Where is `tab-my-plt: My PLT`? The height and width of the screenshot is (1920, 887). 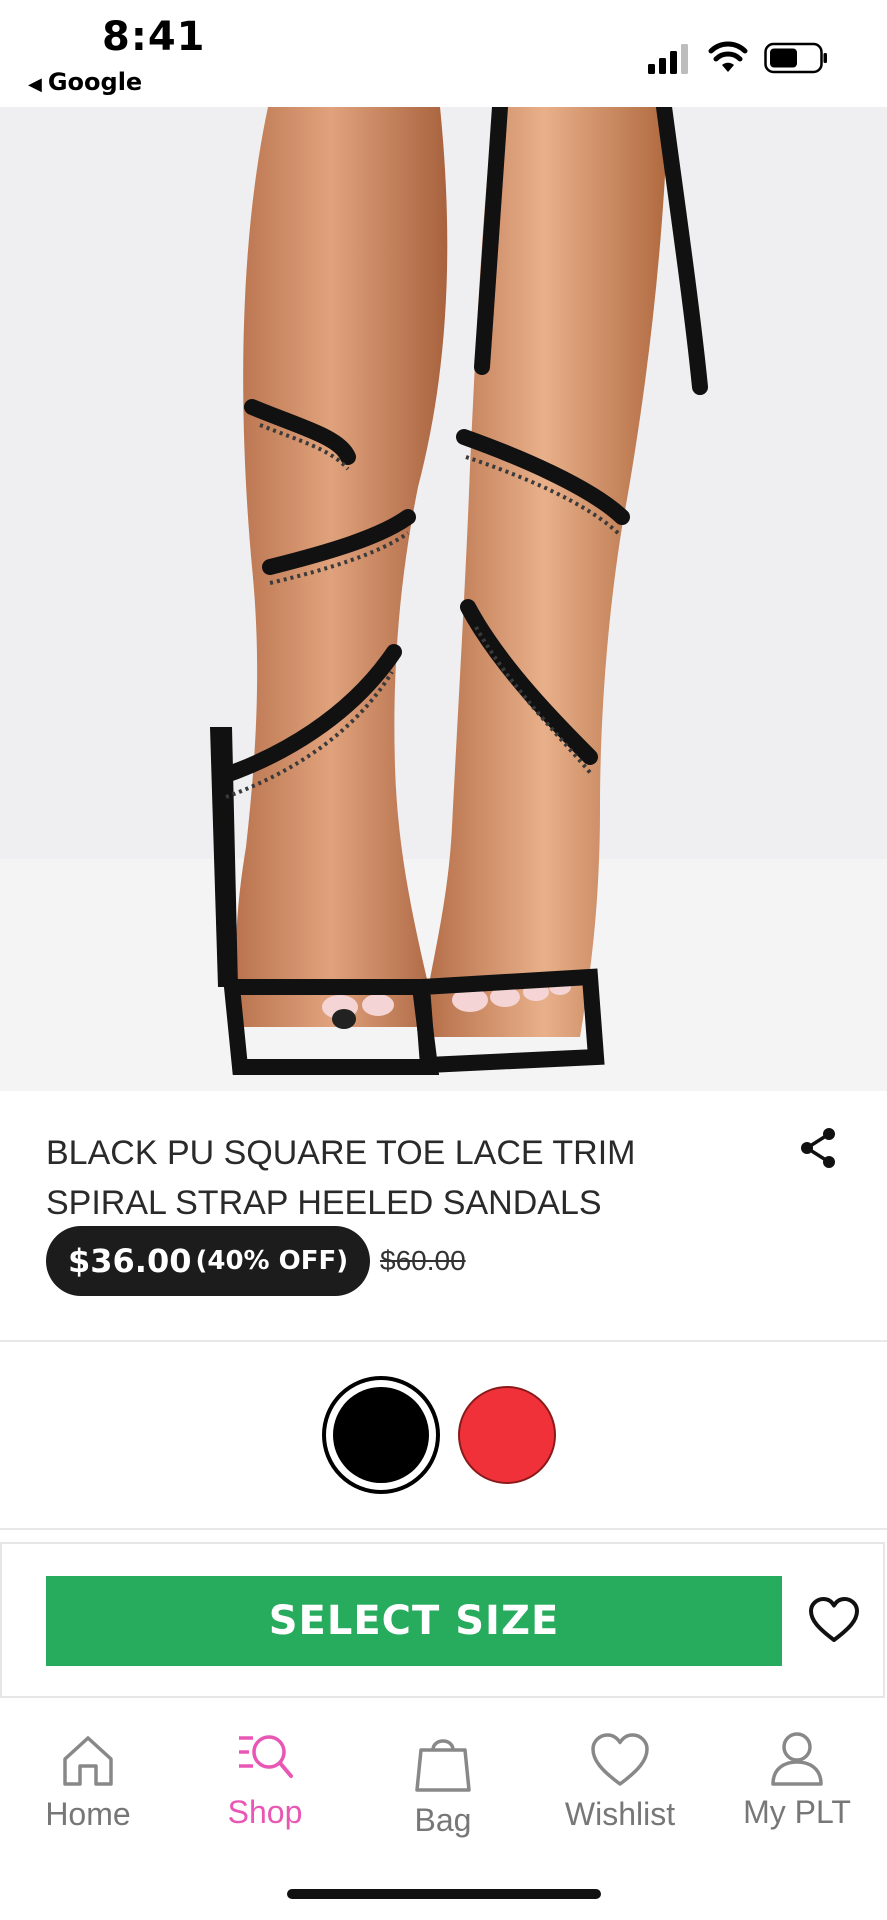
tab-my-plt: My PLT is located at coordinates (797, 1780).